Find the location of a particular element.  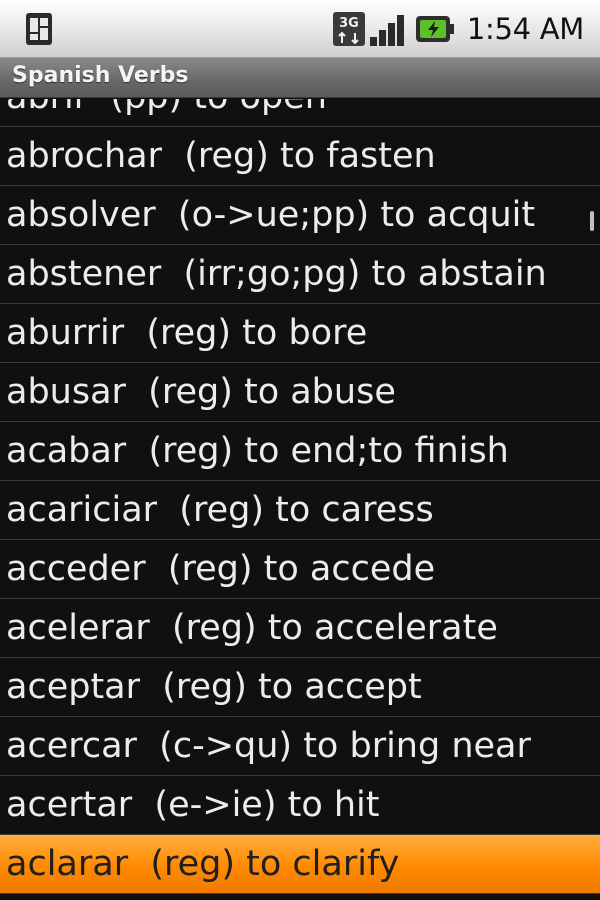

list-item: abrir (pp) to open is located at coordinates (300, 113).